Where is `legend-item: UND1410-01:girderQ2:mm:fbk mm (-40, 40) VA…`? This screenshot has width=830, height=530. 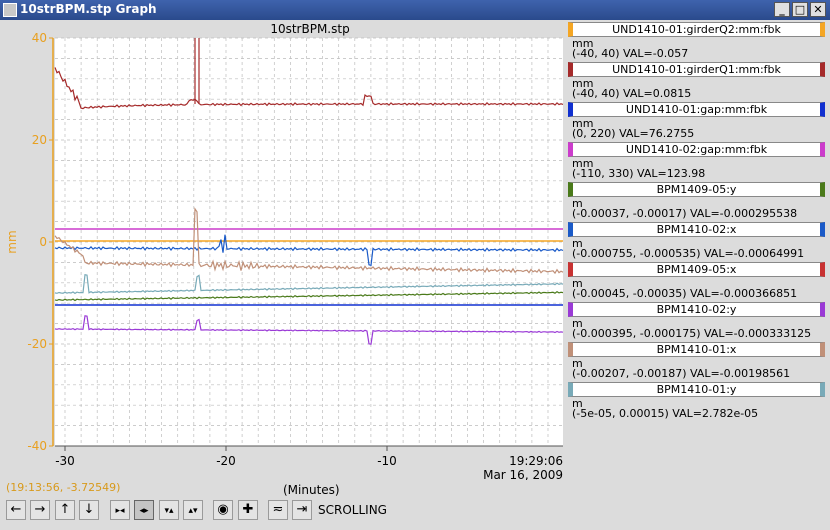 legend-item: UND1410-01:girderQ2:mm:fbk mm (-40, 40) VA… is located at coordinates (698, 41).